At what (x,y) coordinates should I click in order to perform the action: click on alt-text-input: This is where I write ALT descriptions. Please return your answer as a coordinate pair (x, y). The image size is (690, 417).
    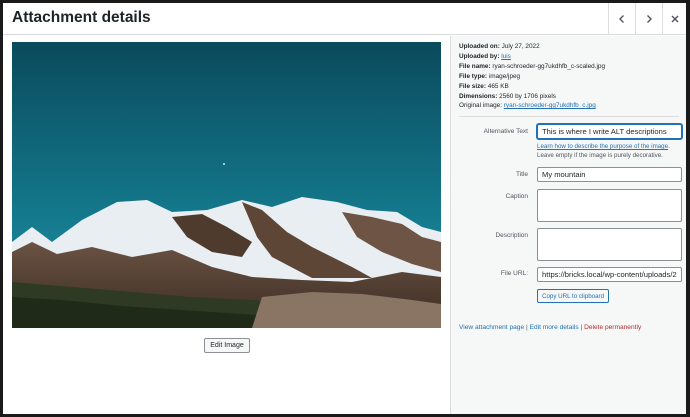
    Looking at the image, I should click on (609, 131).